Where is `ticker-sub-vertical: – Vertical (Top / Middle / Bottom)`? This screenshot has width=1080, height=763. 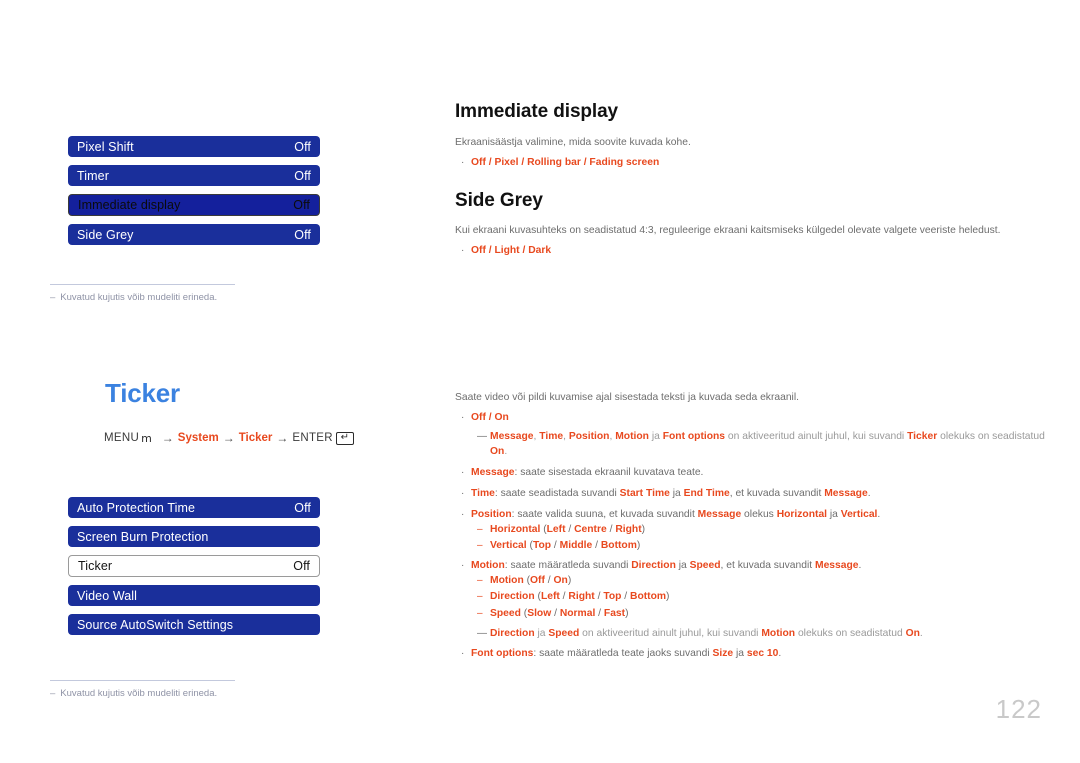 ticker-sub-vertical: – Vertical (Top / Middle / Bottom) is located at coordinates (757, 545).